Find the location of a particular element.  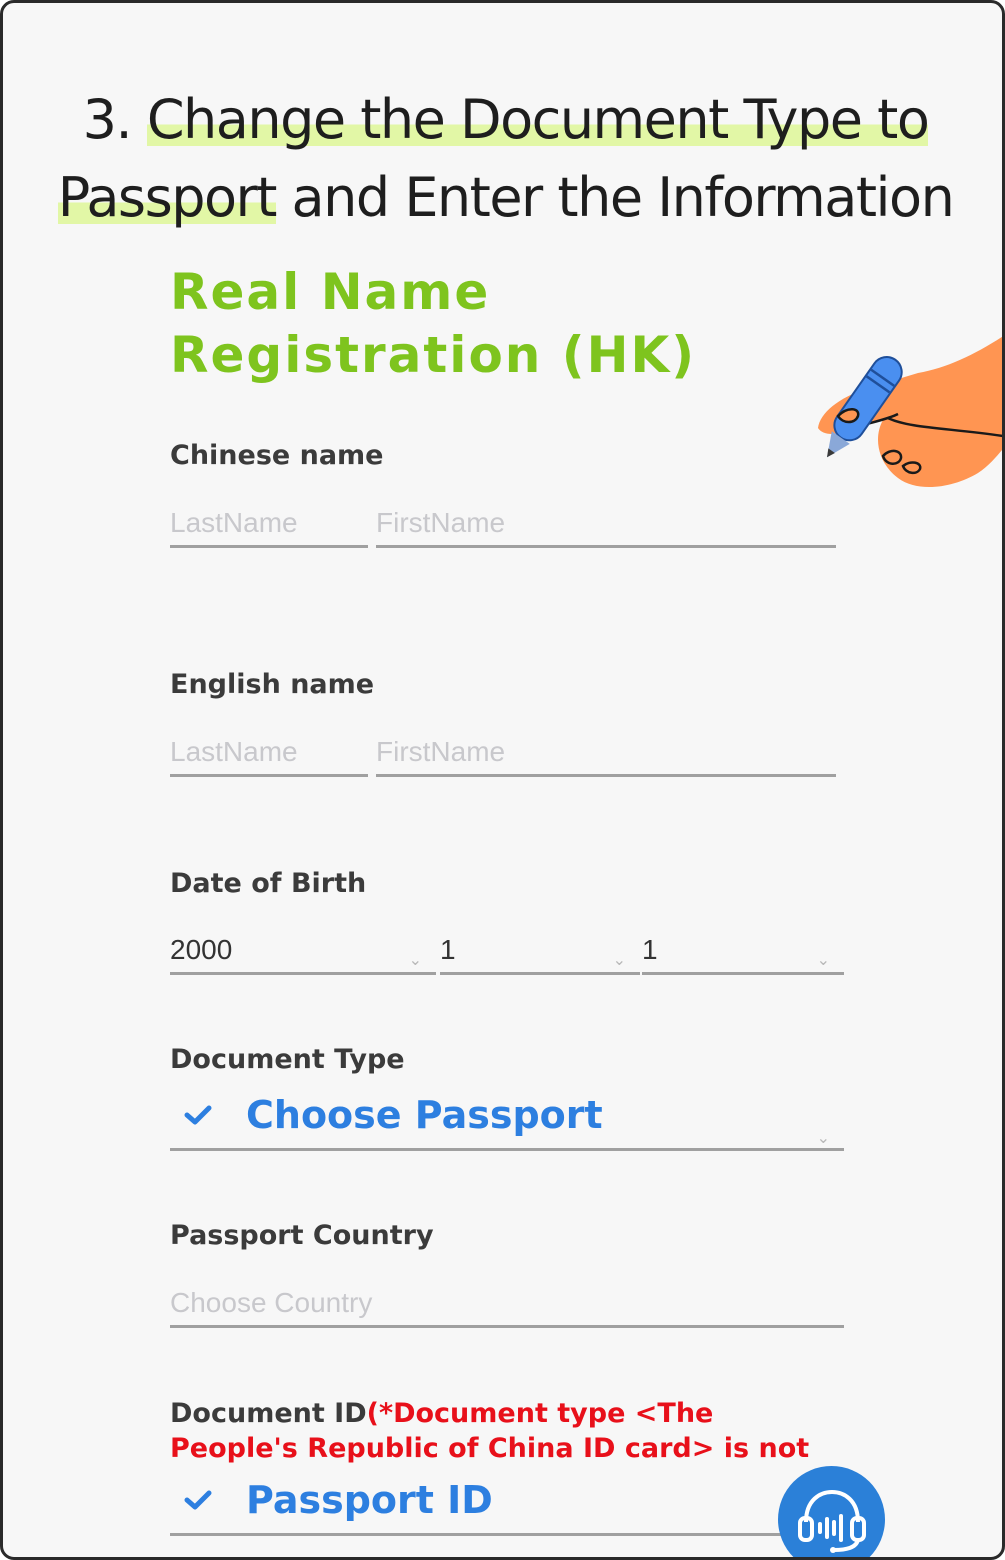

document-type-callout-text: Choose Passport is located at coordinates (424, 1115).